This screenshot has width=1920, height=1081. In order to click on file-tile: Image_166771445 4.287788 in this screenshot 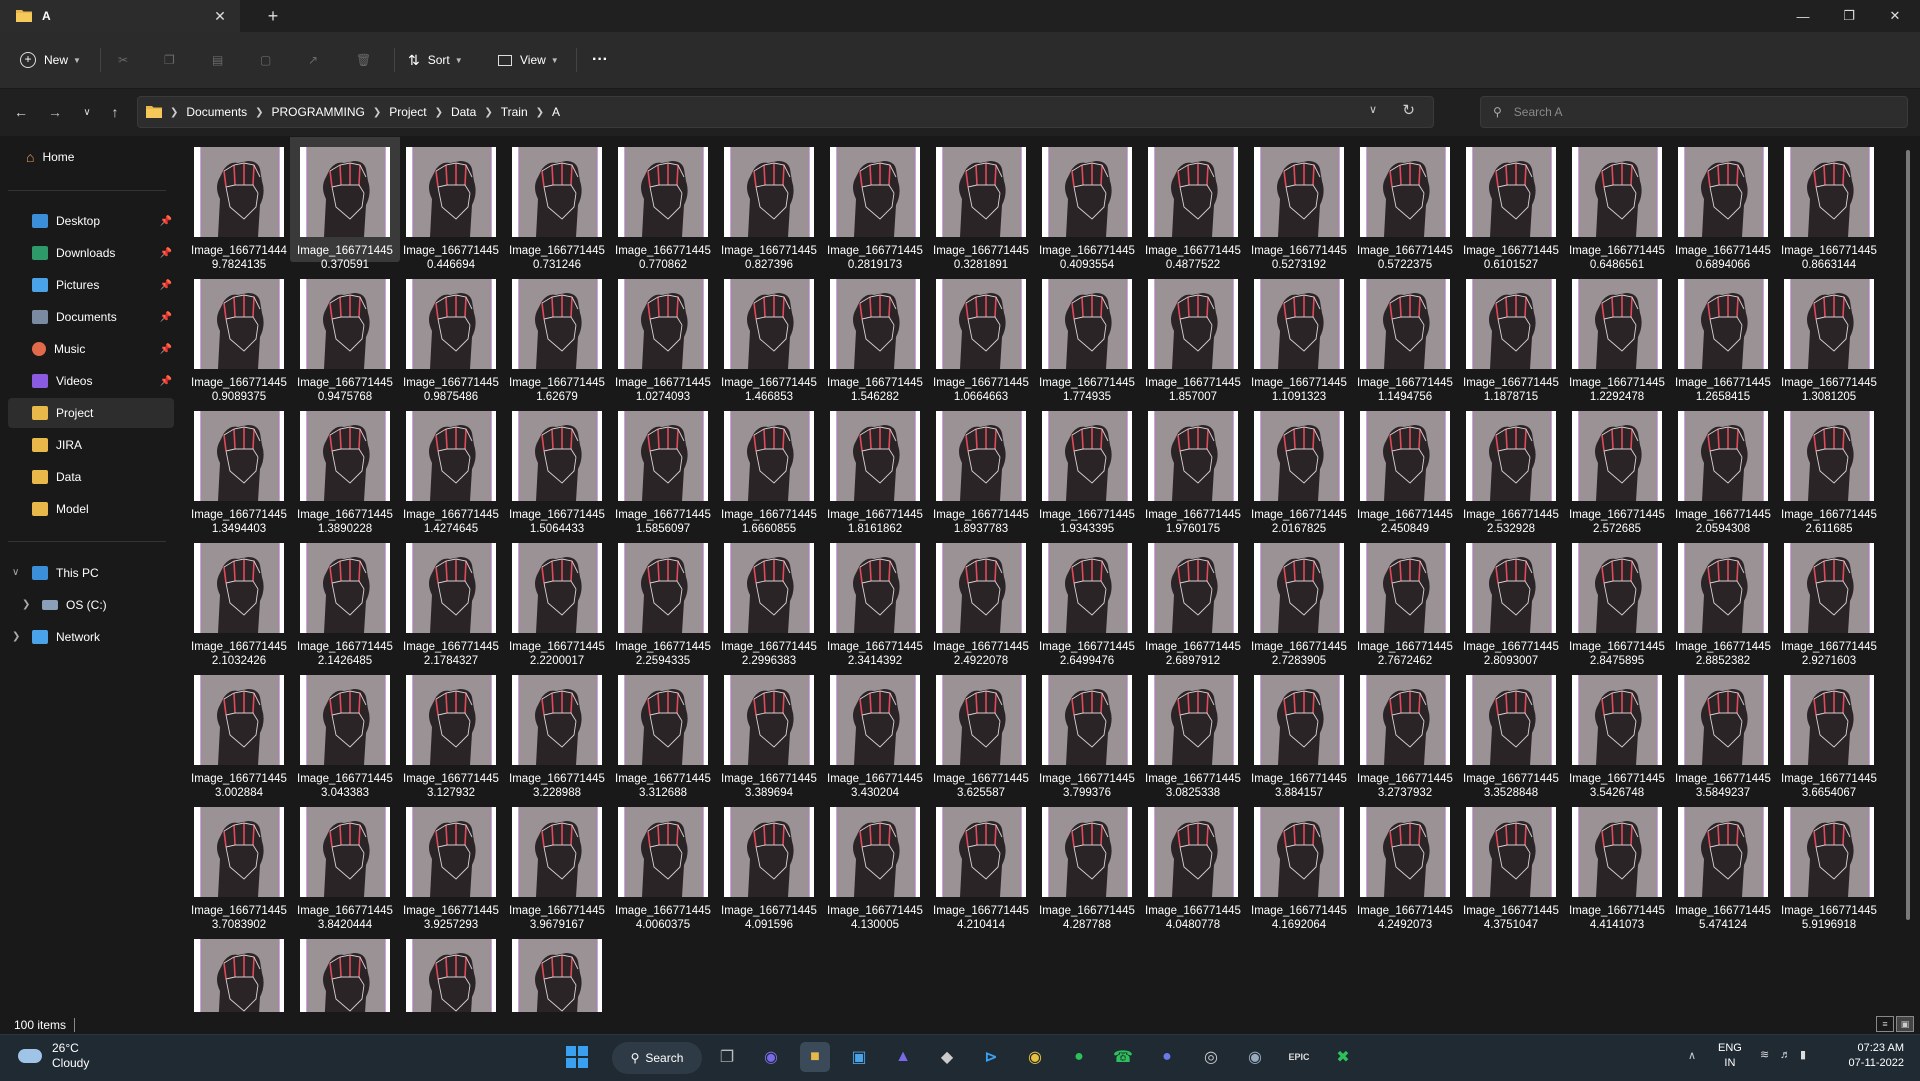, I will do `click(1087, 862)`.